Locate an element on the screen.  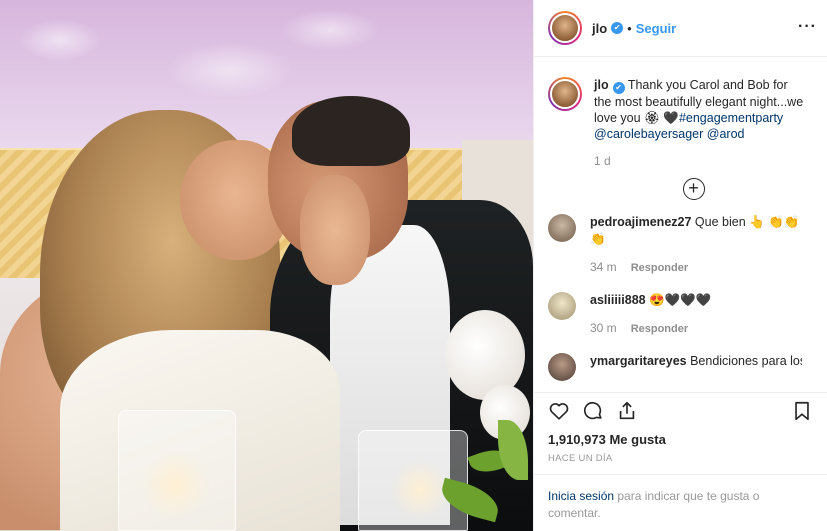
commenter-username: ymargaritareyes is located at coordinates (638, 361).